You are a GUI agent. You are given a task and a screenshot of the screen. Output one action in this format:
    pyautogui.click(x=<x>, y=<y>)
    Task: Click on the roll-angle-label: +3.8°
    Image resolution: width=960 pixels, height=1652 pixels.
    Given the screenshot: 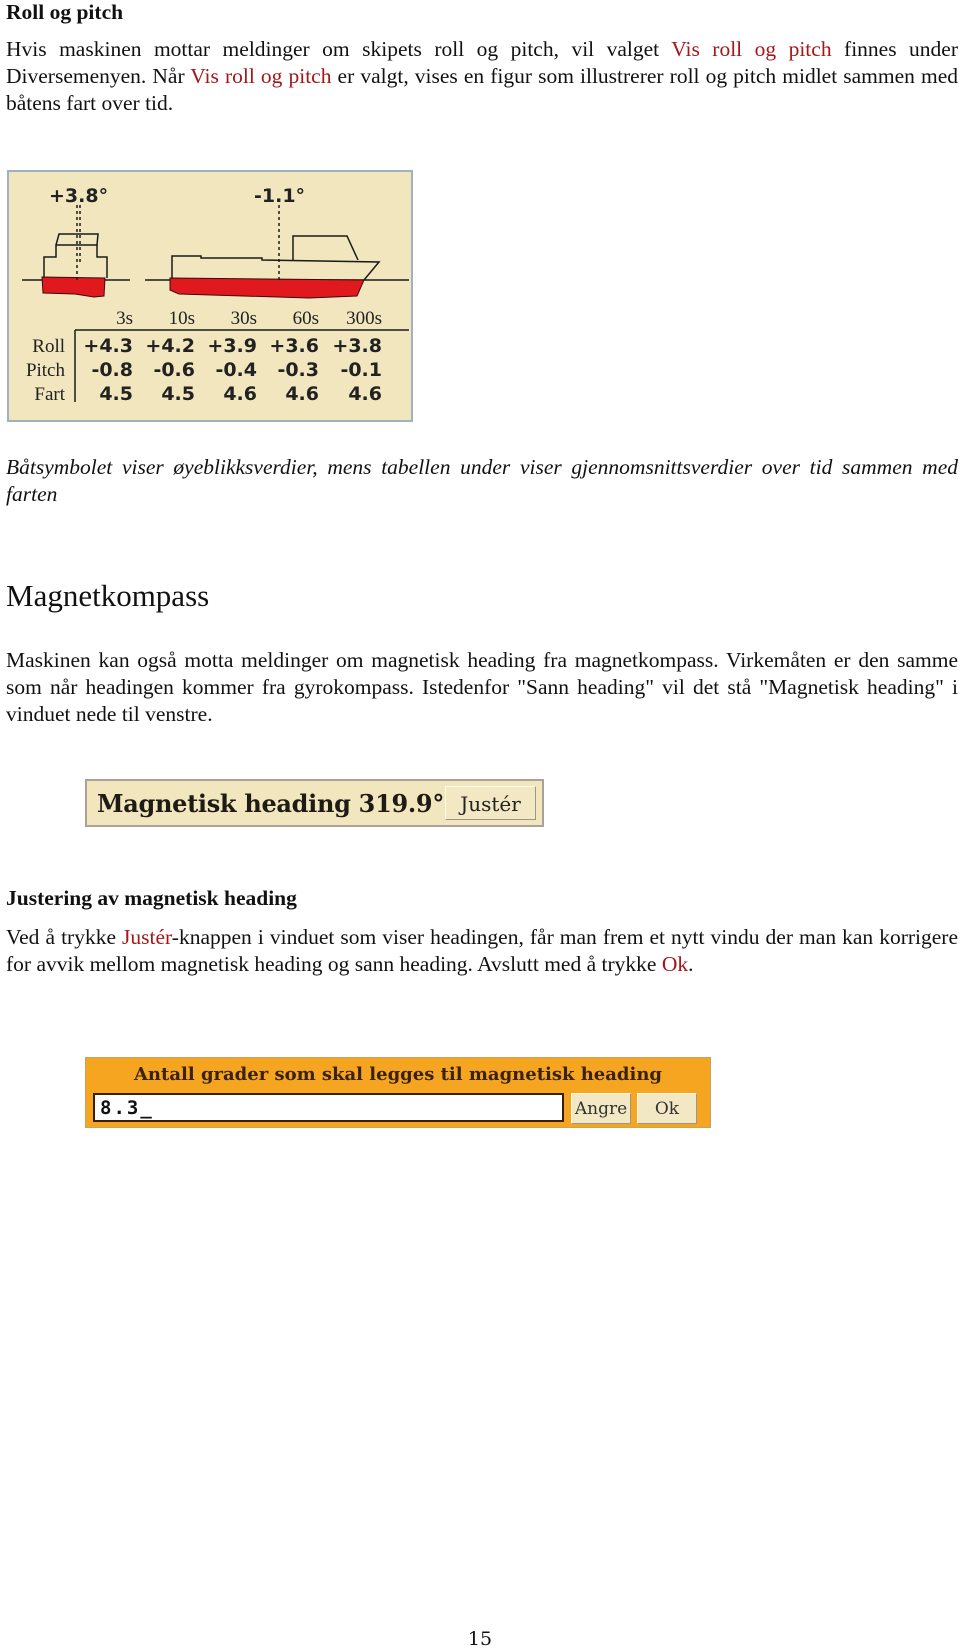 What is the action you would take?
    pyautogui.click(x=78, y=196)
    